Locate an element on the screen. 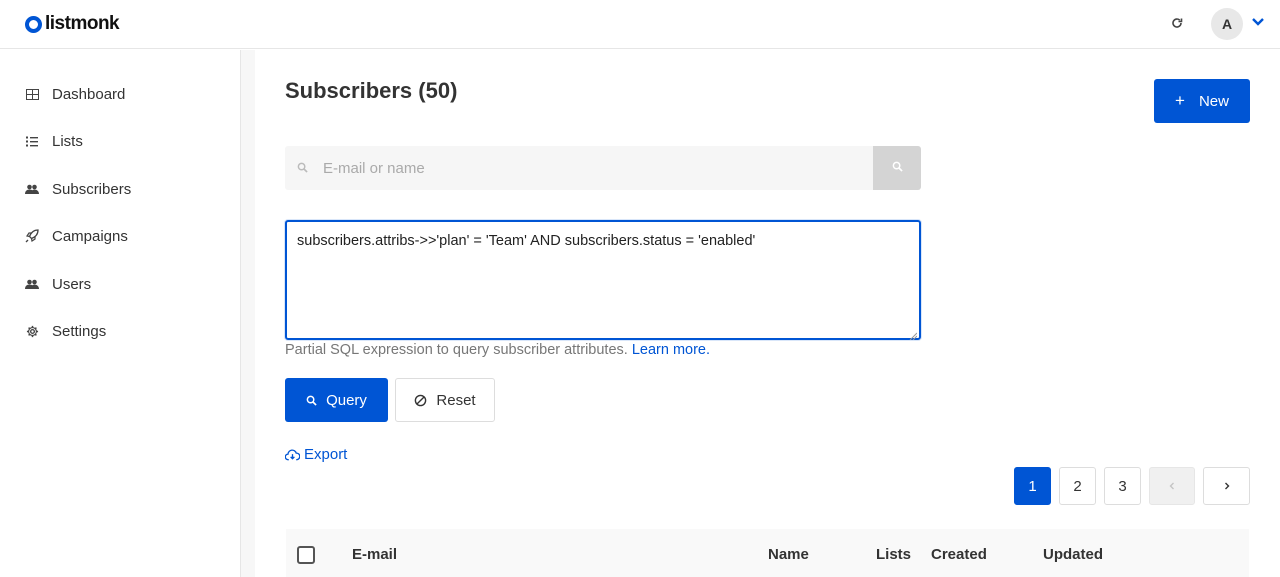 This screenshot has width=1280, height=577. chevron-right-icon is located at coordinates (1227, 486).